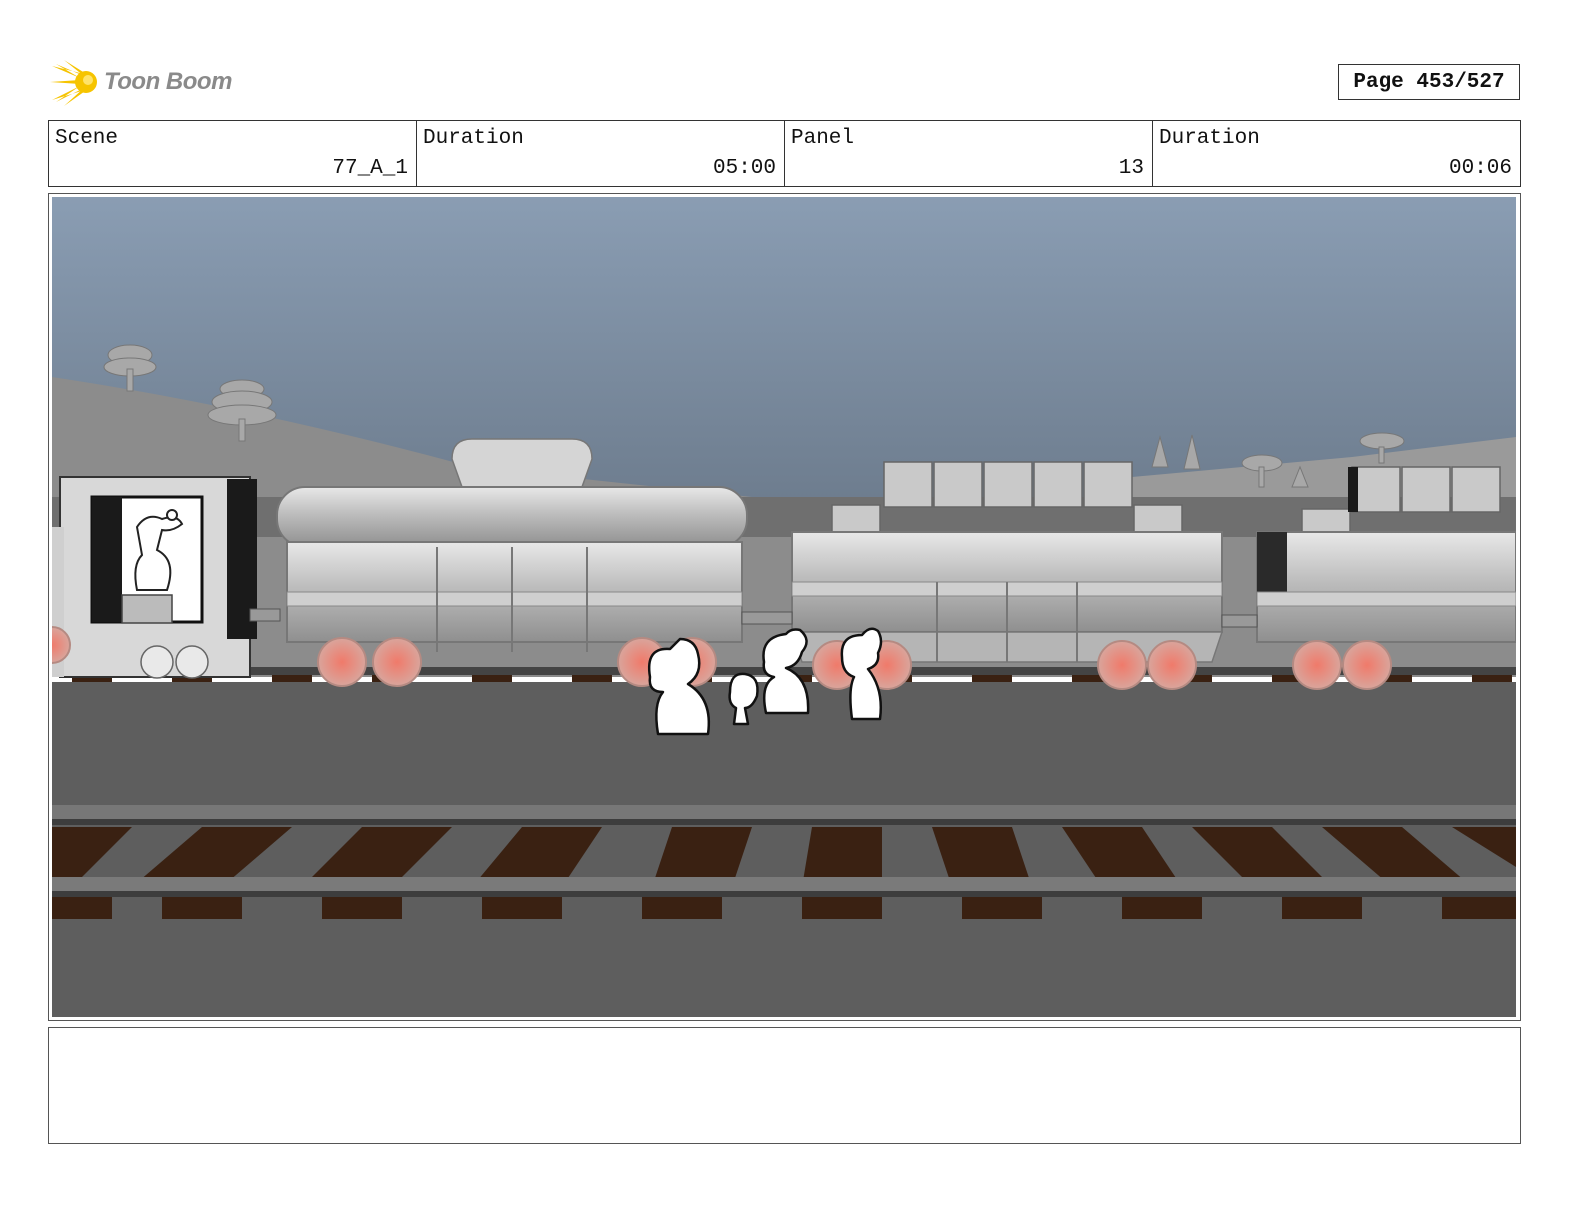 This screenshot has width=1582, height=1225. Describe the element at coordinates (73, 83) in the screenshot. I see `toon-boom-comet-icon` at that location.